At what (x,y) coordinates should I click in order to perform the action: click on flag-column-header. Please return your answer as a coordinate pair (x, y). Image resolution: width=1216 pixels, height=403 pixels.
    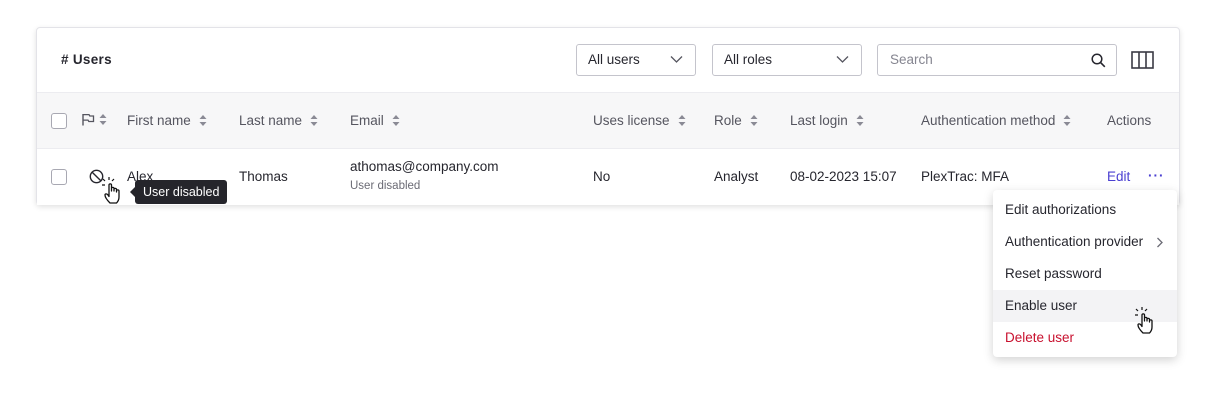
    Looking at the image, I should click on (94, 119).